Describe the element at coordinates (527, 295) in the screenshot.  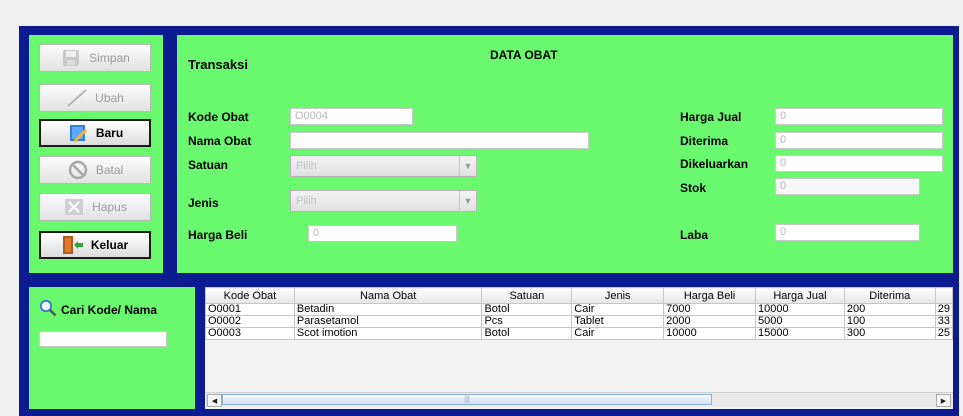
I see `column-header: Satuan` at that location.